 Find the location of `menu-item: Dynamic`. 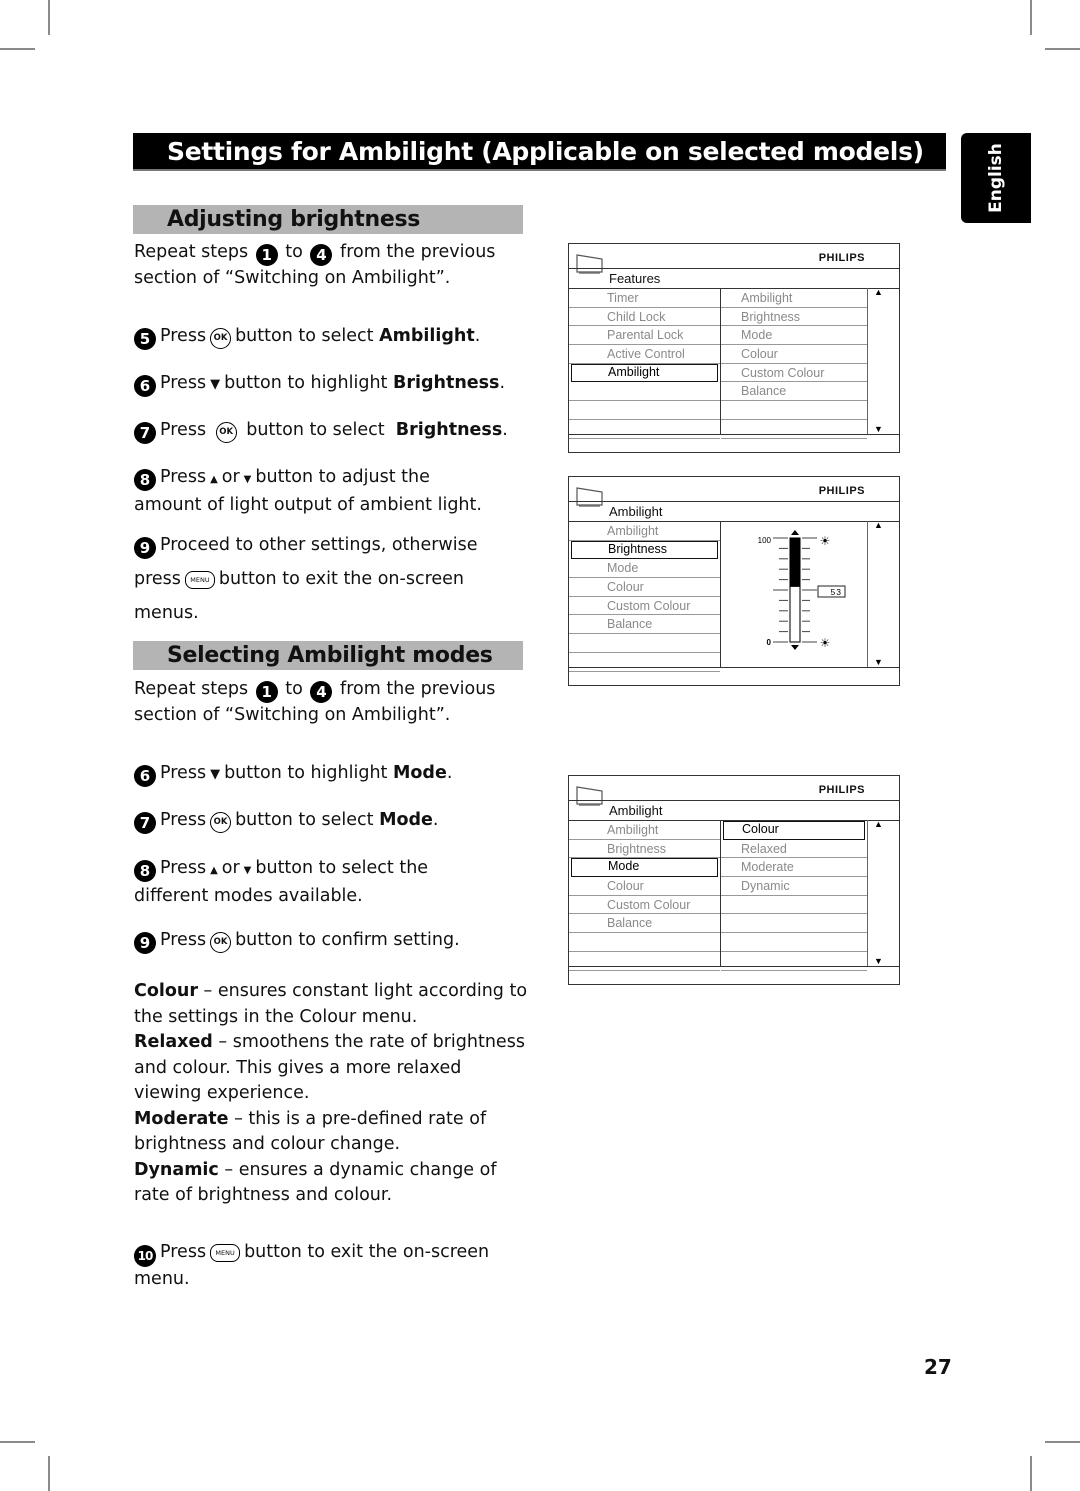

menu-item: Dynamic is located at coordinates (794, 886).